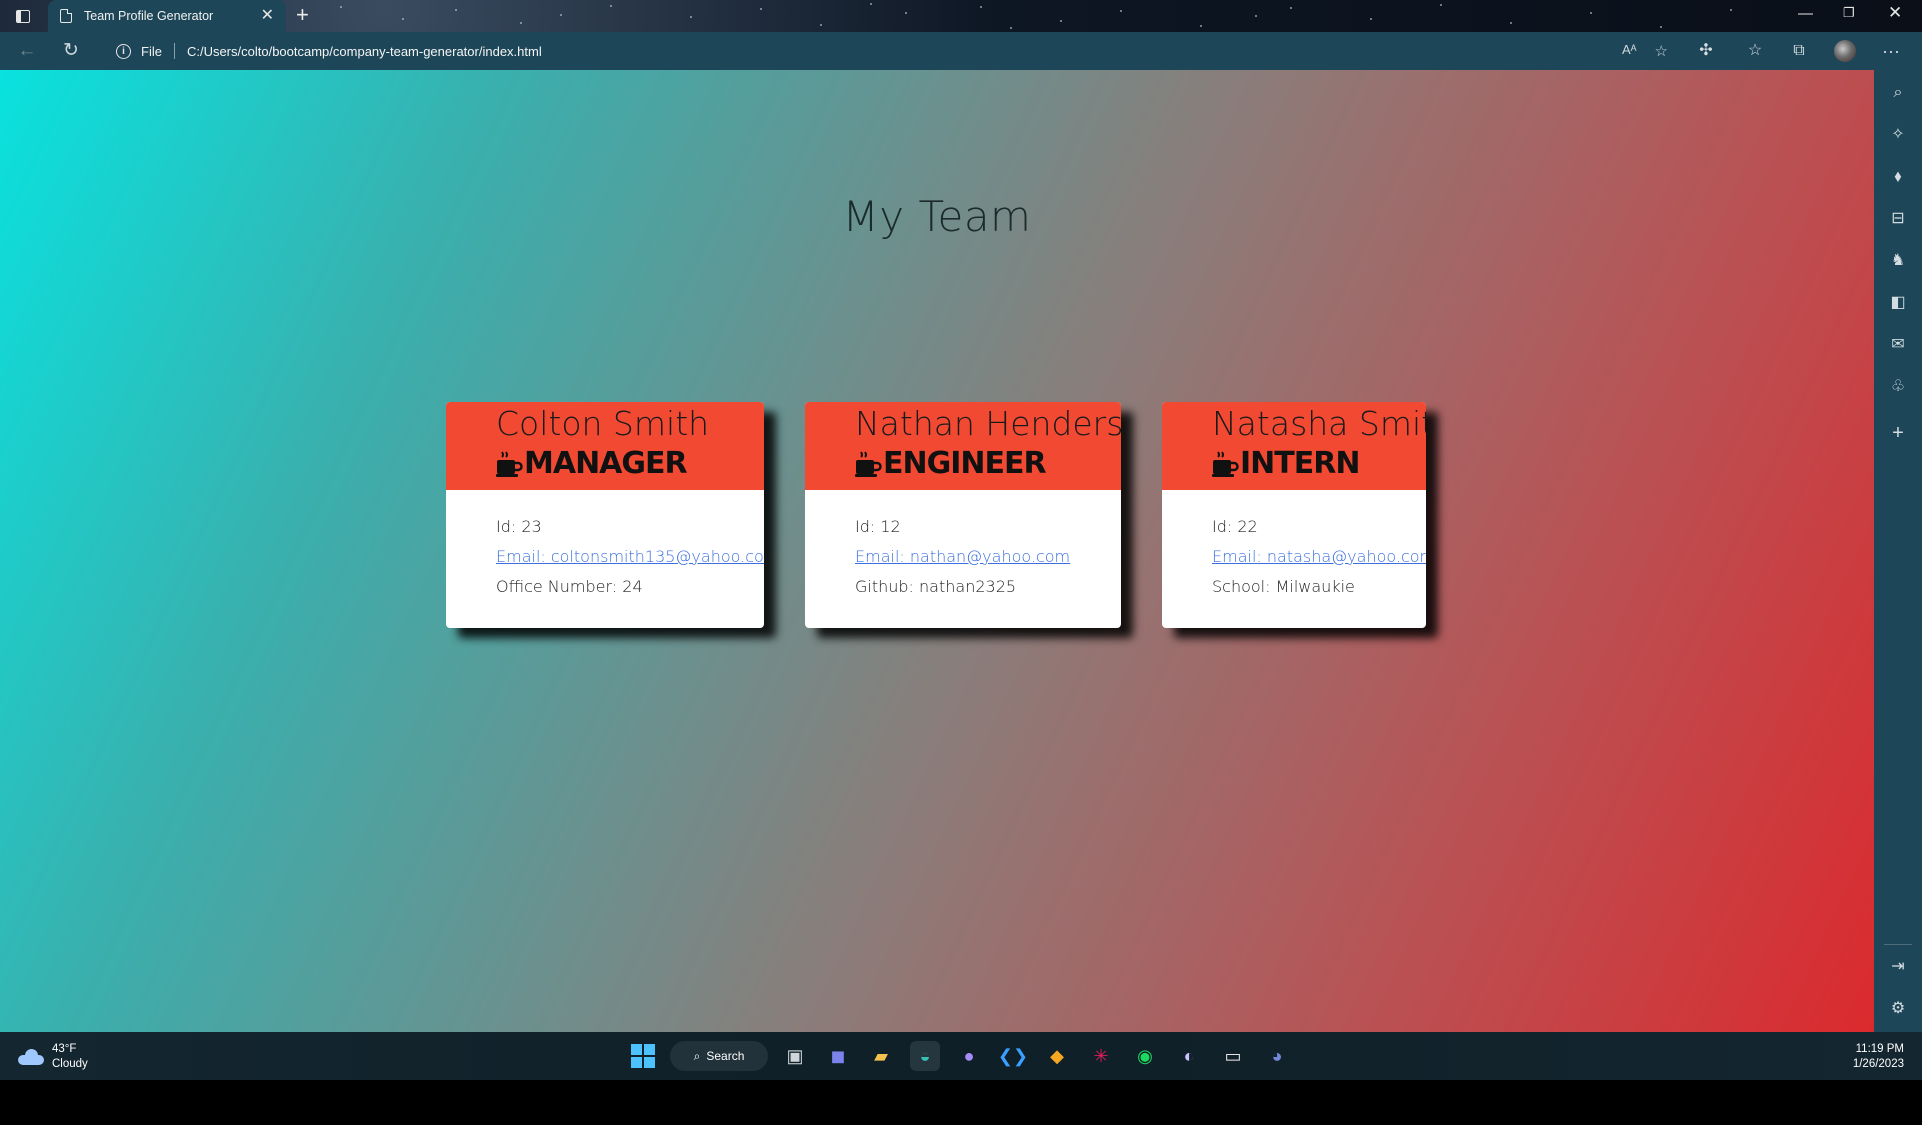 The width and height of the screenshot is (1922, 1125). I want to click on clock-time: 11:19 PM, so click(1879, 1049).